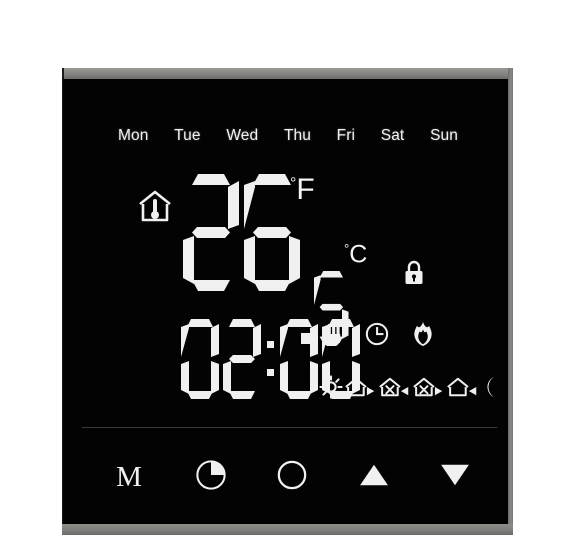  I want to click on hand-icon, so click(332, 336).